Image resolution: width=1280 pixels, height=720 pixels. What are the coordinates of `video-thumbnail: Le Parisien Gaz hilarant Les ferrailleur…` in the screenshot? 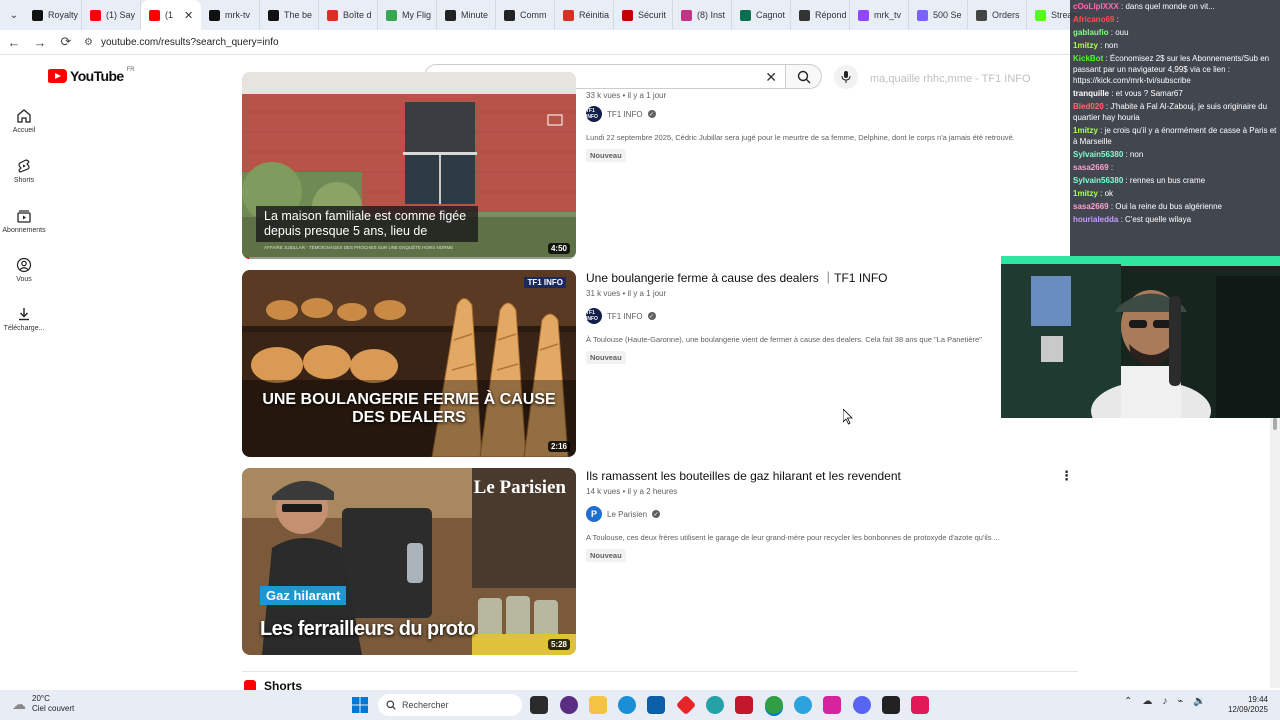 It's located at (409, 561).